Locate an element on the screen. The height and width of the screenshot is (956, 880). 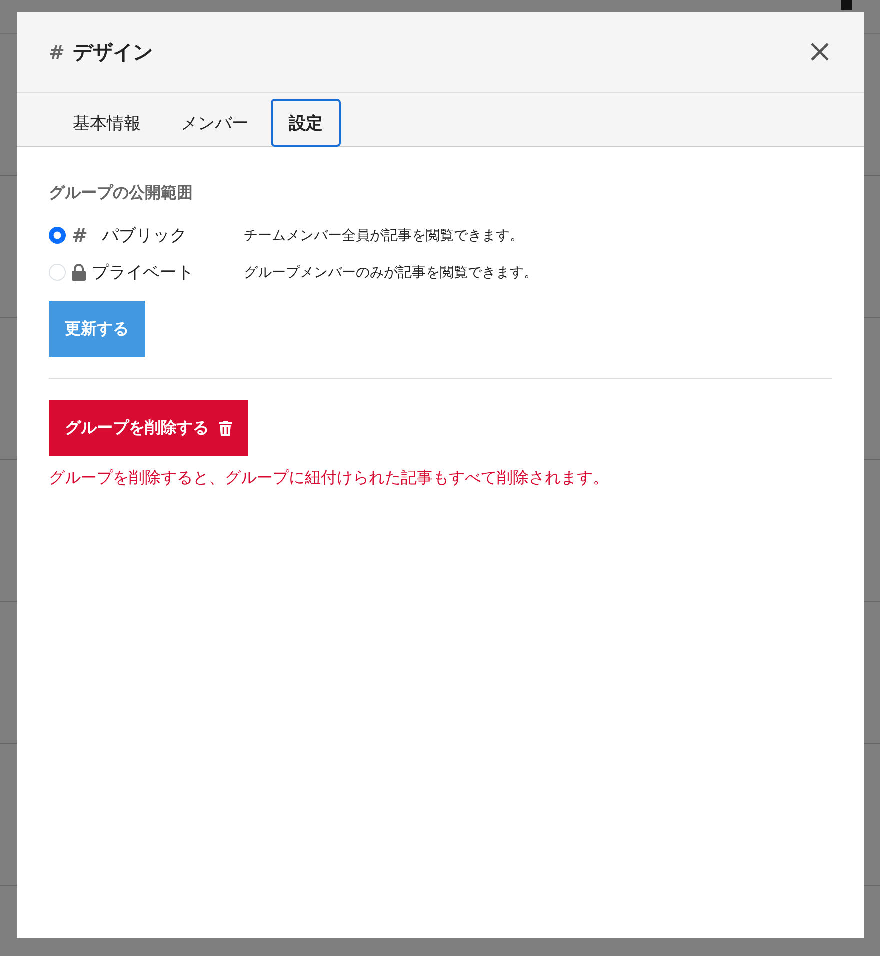
tab: 基本情報 is located at coordinates (107, 122).